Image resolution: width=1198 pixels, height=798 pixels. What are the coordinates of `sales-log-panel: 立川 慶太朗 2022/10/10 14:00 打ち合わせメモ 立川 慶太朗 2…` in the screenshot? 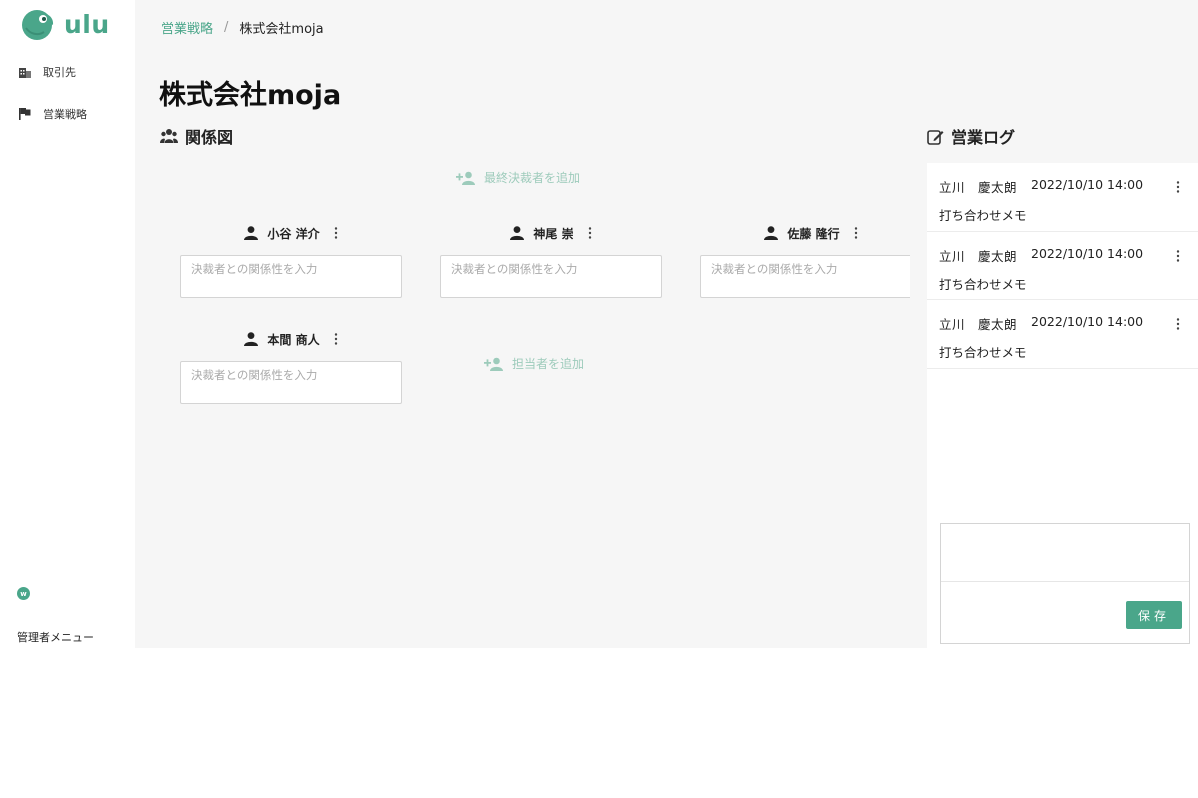 It's located at (1062, 405).